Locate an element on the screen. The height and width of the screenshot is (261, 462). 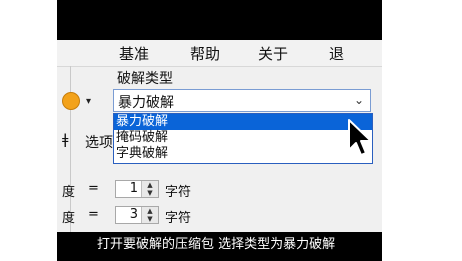
crack-type-title: 破解类型 is located at coordinates (145, 79).